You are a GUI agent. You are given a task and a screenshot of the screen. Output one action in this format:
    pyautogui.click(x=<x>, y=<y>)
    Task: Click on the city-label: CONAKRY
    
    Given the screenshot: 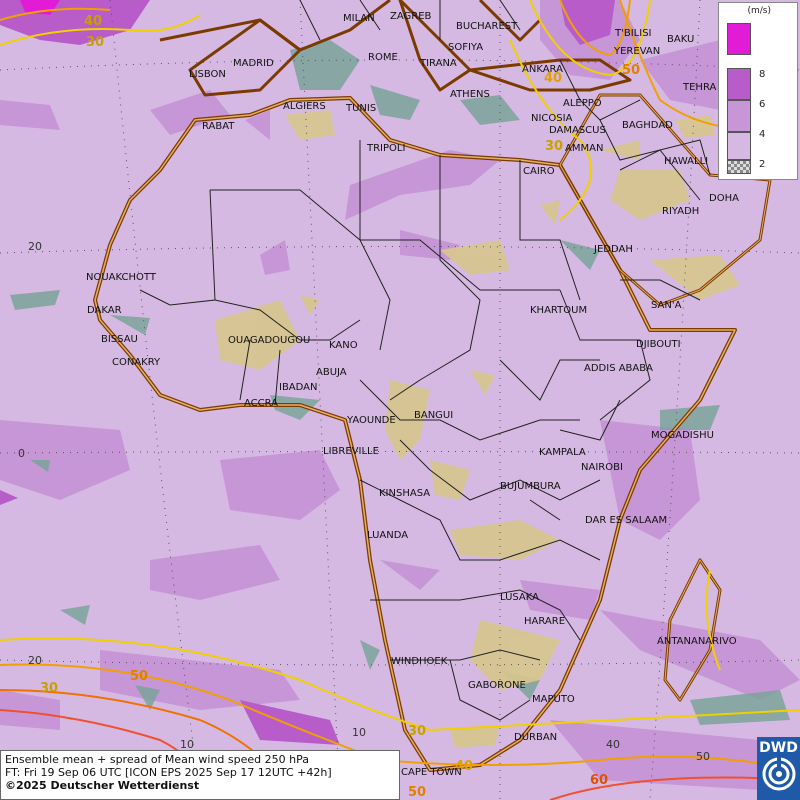 What is the action you would take?
    pyautogui.click(x=136, y=362)
    